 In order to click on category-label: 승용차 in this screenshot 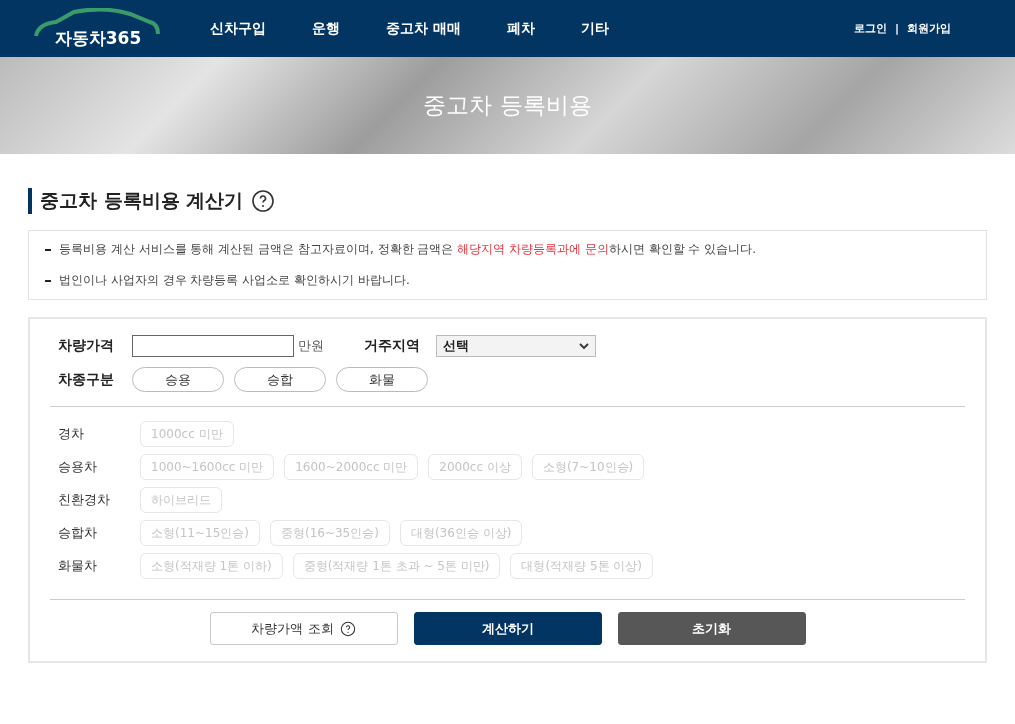, I will do `click(78, 467)`.